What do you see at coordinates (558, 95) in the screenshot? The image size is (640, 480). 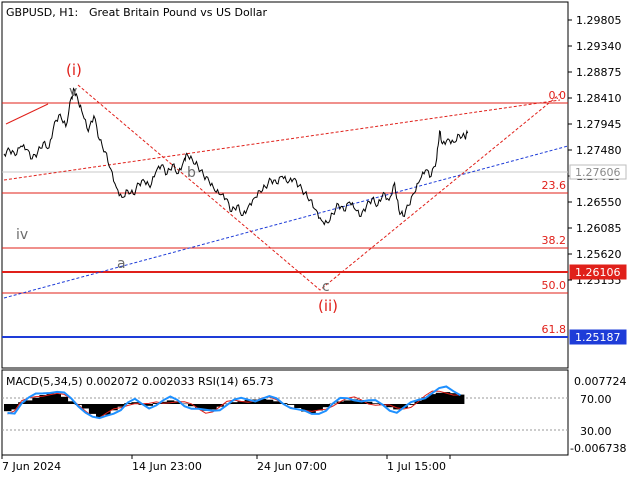 I see `fib-level-label: 0.0` at bounding box center [558, 95].